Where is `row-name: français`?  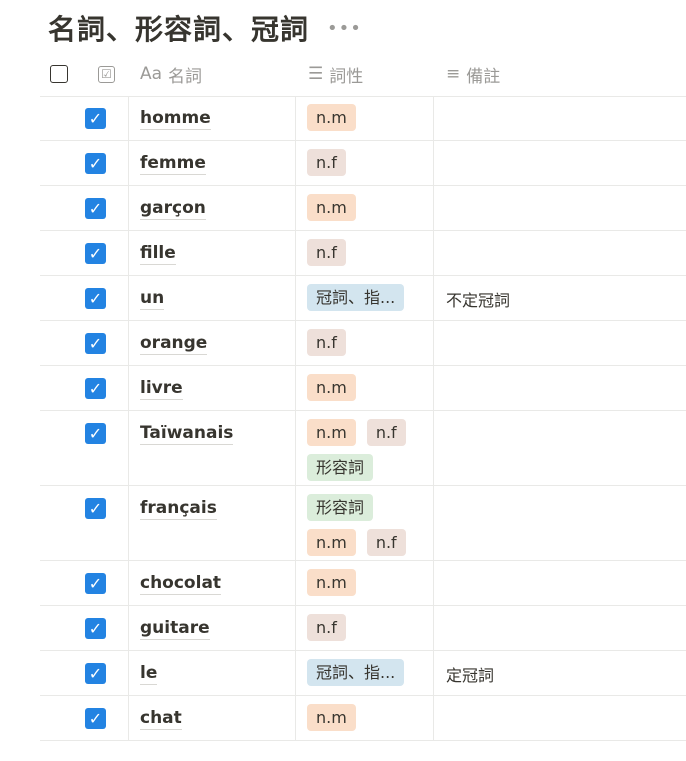
row-name: français is located at coordinates (178, 508).